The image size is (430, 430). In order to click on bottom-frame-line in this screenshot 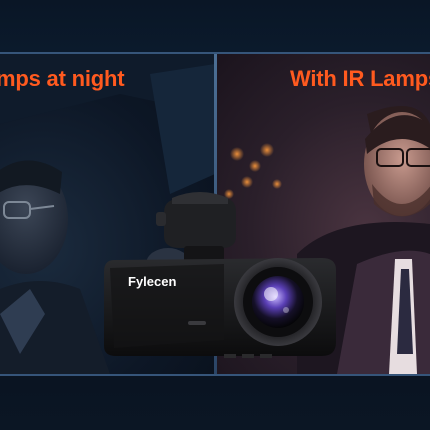, I will do `click(215, 375)`.